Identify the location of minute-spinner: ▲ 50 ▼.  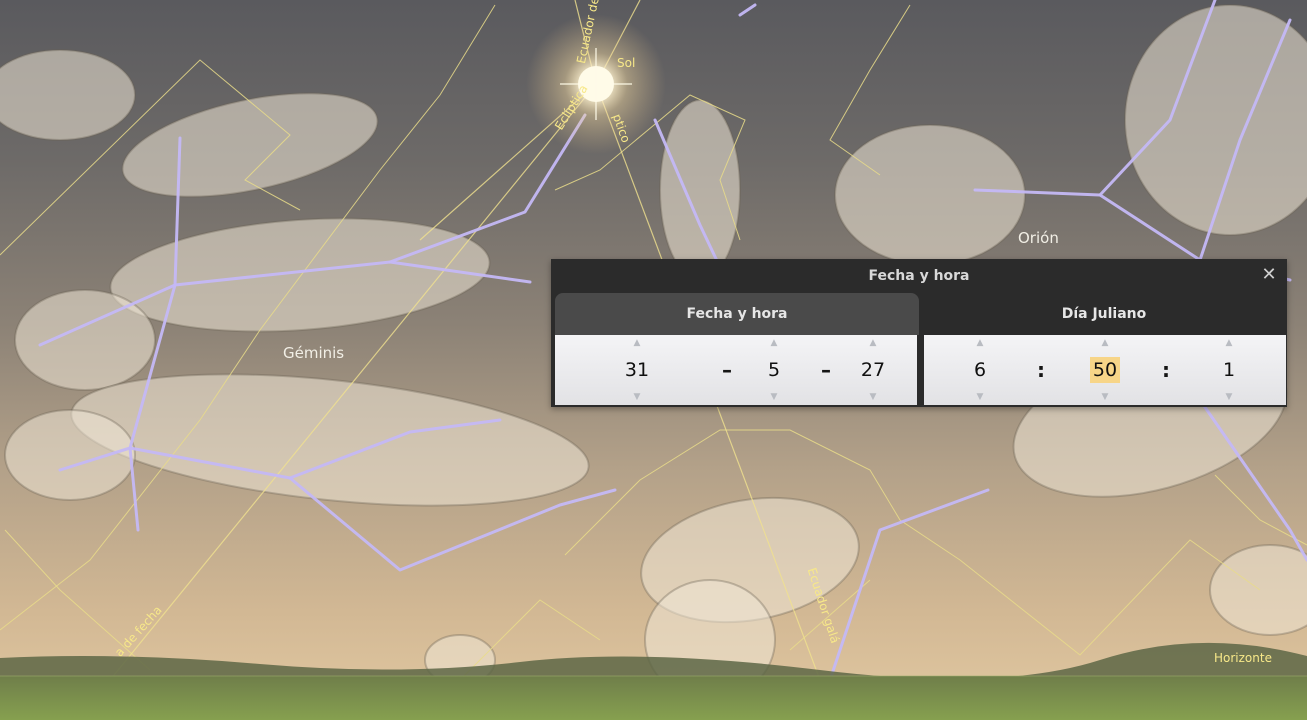
(1105, 370).